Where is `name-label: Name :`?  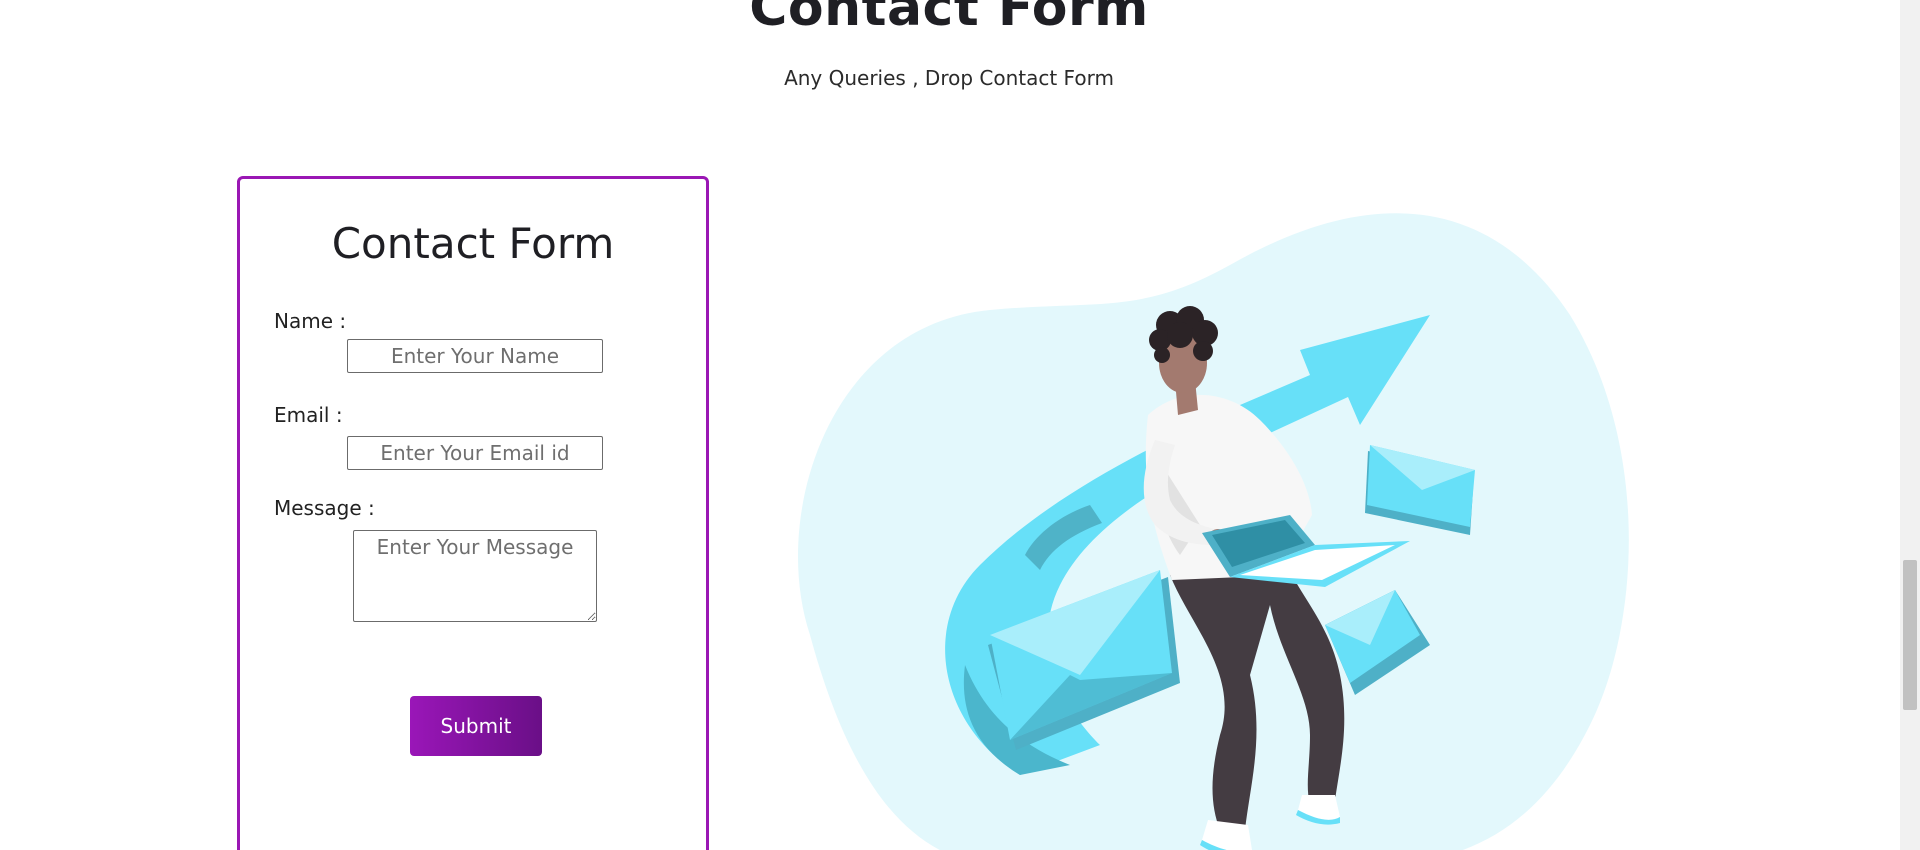 name-label: Name : is located at coordinates (310, 321).